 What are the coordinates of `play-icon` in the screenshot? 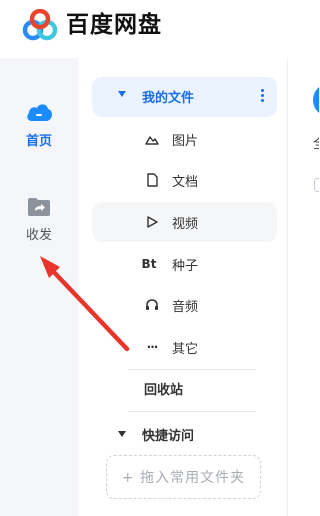 It's located at (152, 222).